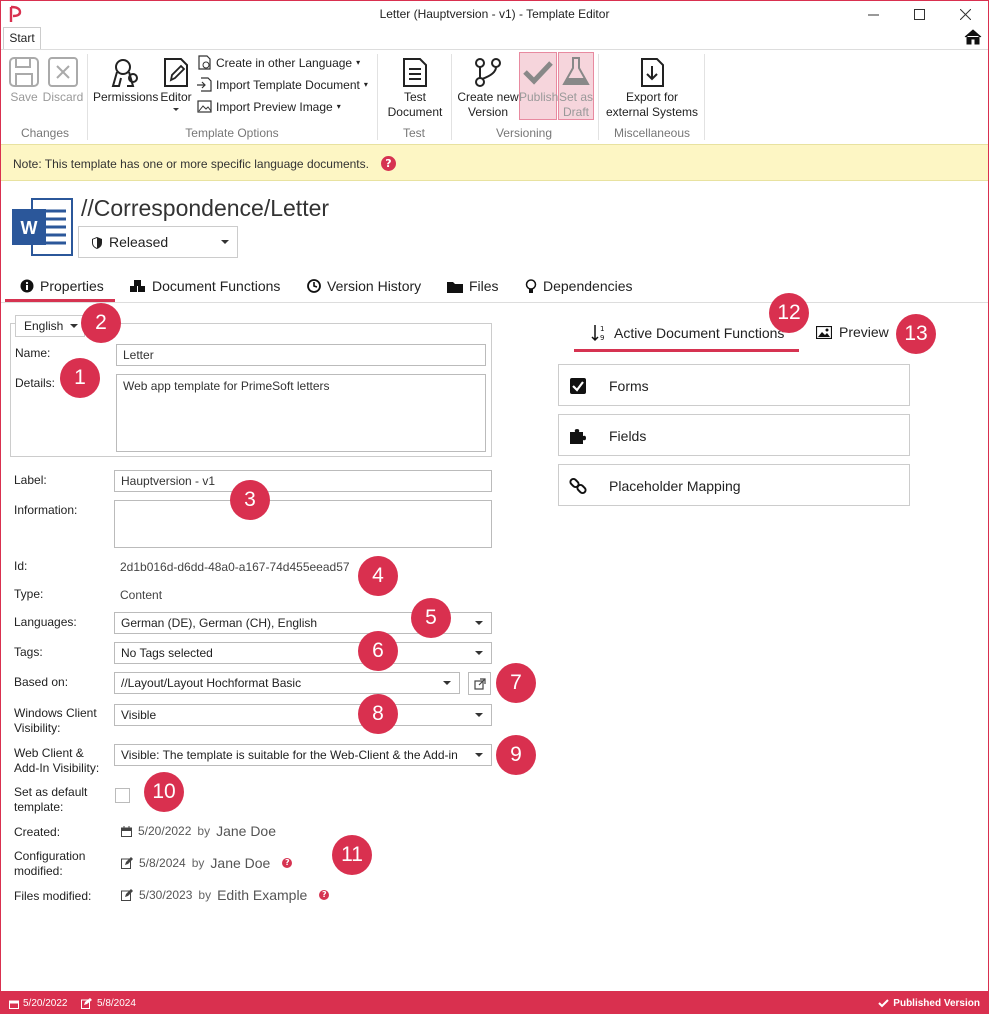 The image size is (989, 1014). What do you see at coordinates (378, 714) in the screenshot?
I see `annotation-badge: 8` at bounding box center [378, 714].